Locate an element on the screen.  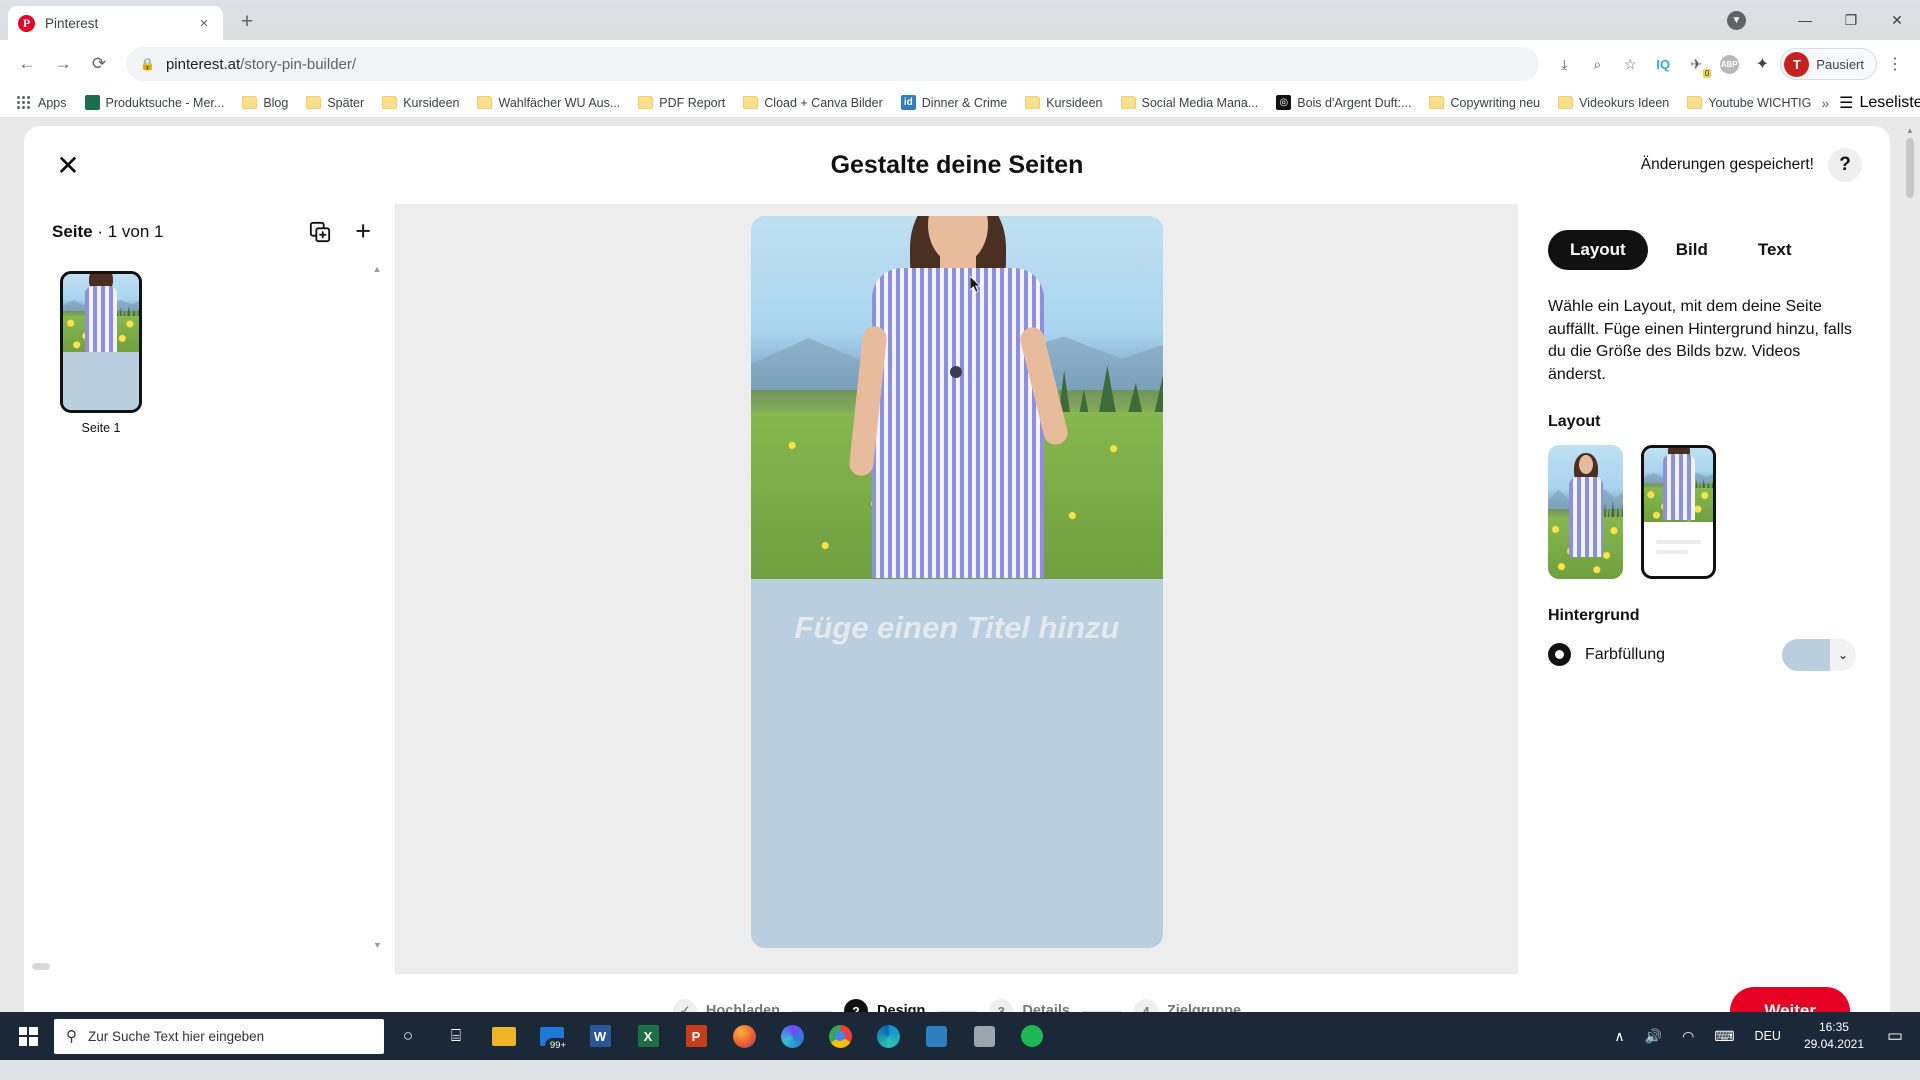
tab-bild: Bild is located at coordinates (1692, 250).